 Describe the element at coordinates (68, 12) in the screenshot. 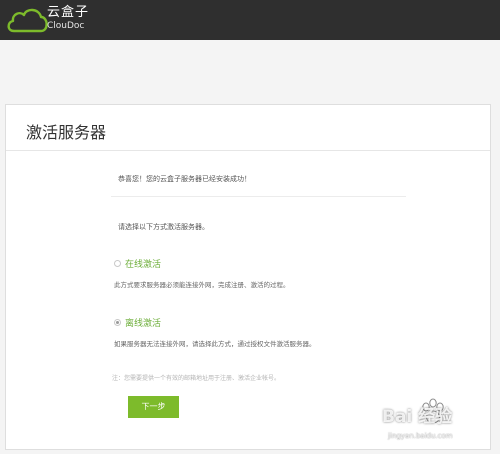

I see `logo-name: 云盒子` at that location.